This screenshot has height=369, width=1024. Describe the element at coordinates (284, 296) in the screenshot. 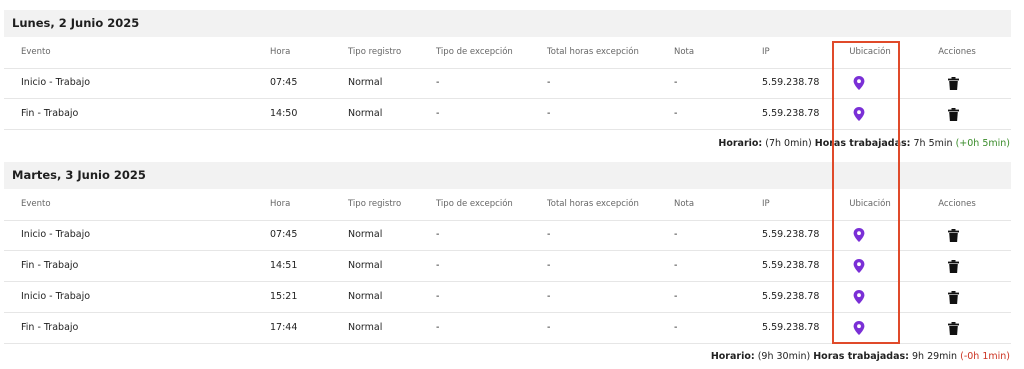

I see `cell-hora: 15:21` at that location.